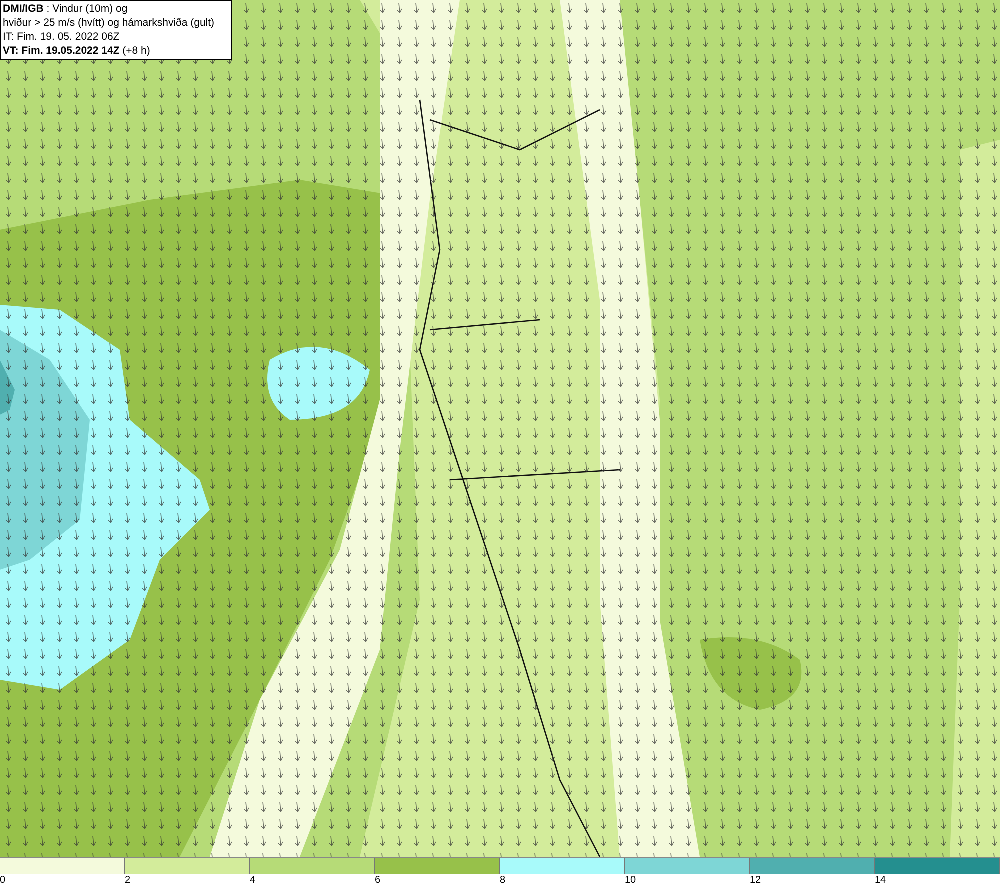  Describe the element at coordinates (128, 880) in the screenshot. I see `legend-tick-label: 2` at that location.